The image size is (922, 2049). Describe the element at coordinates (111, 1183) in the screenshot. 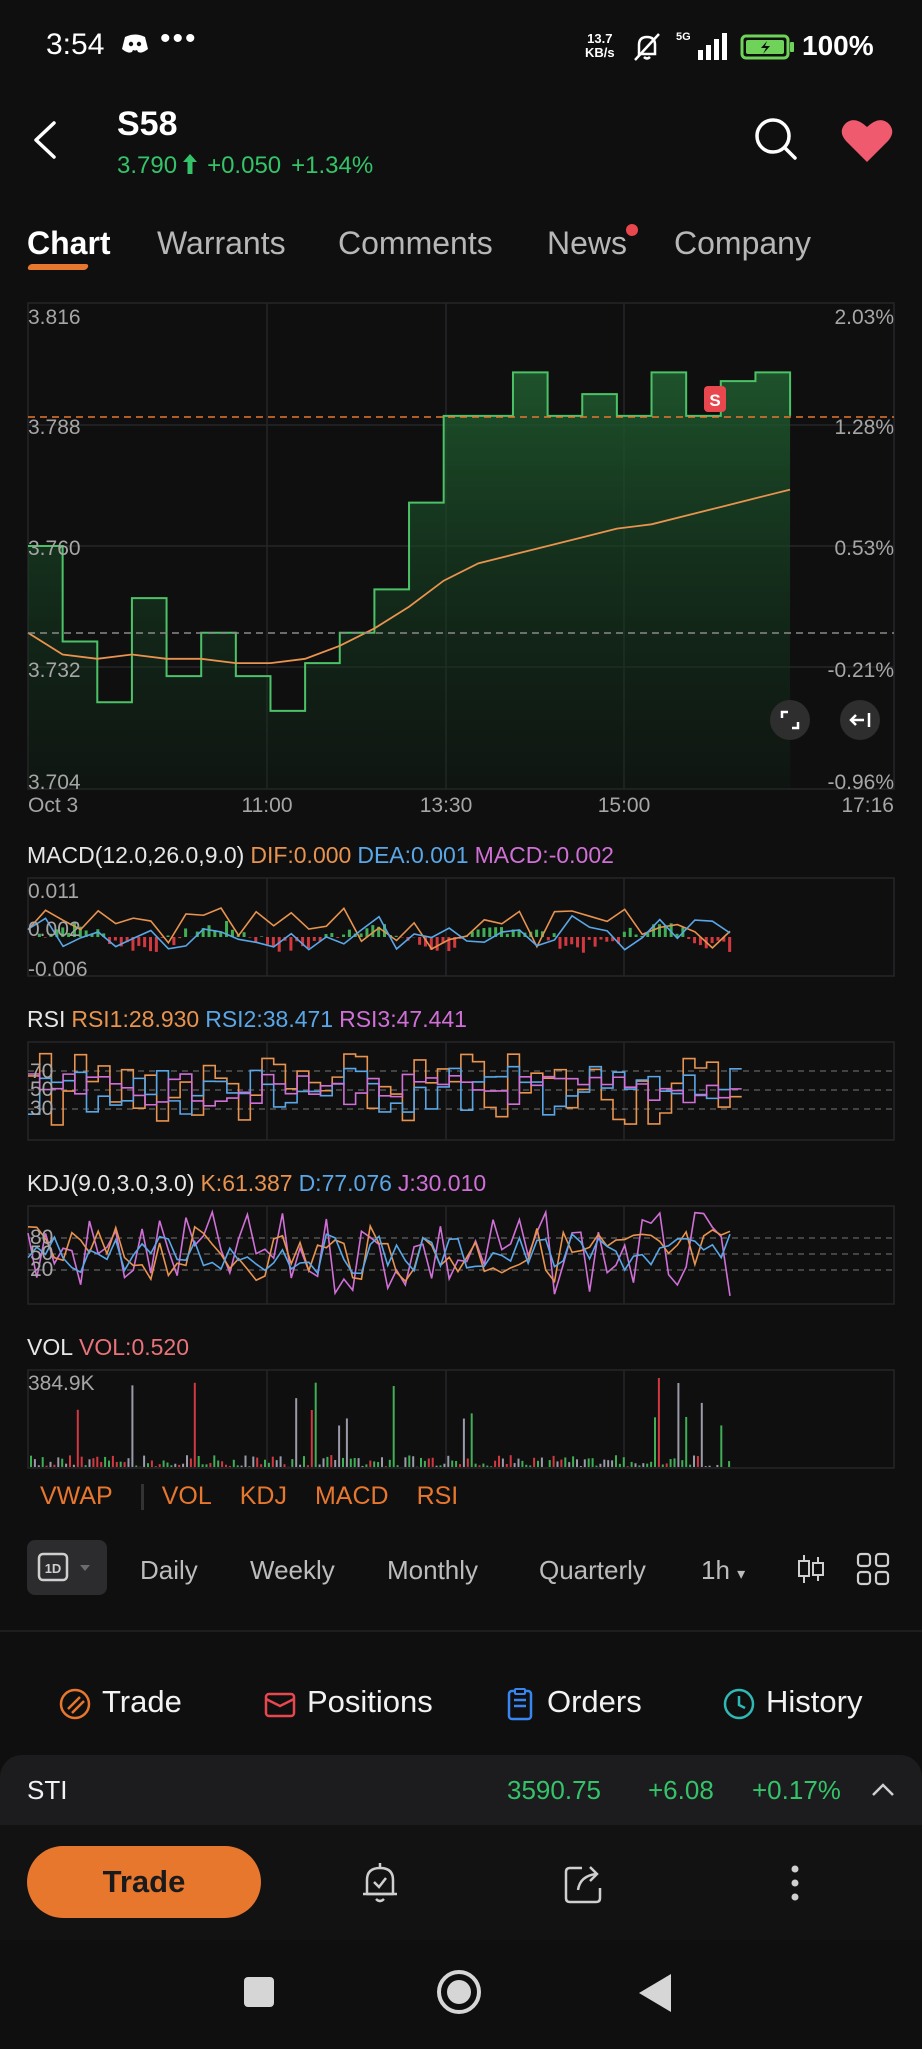

I see `kdj-title: KDJ(9.0,3.0,3.0)` at that location.